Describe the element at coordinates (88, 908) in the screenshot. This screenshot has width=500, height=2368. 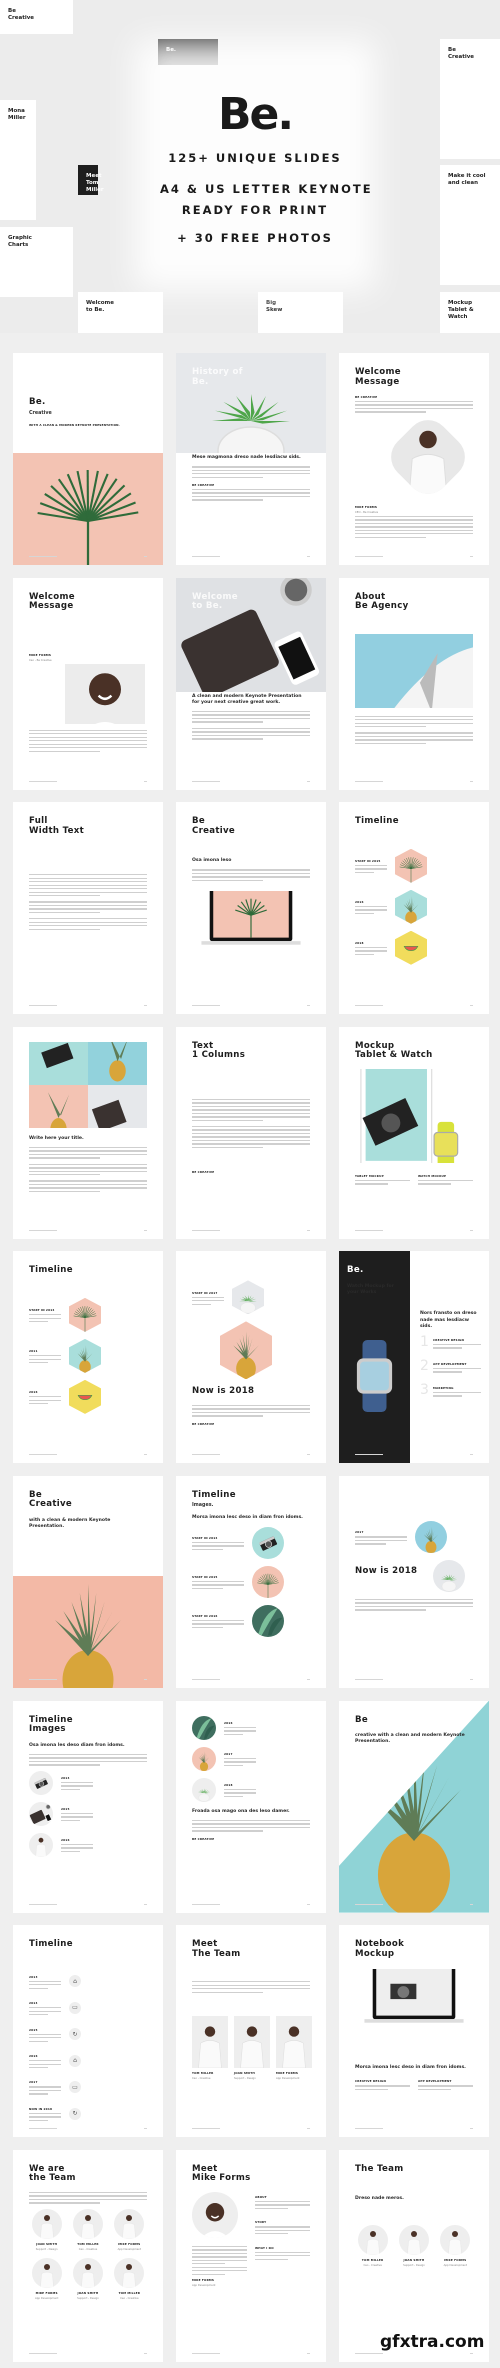
I see `slide-thumbnail: Full Width Text` at that location.